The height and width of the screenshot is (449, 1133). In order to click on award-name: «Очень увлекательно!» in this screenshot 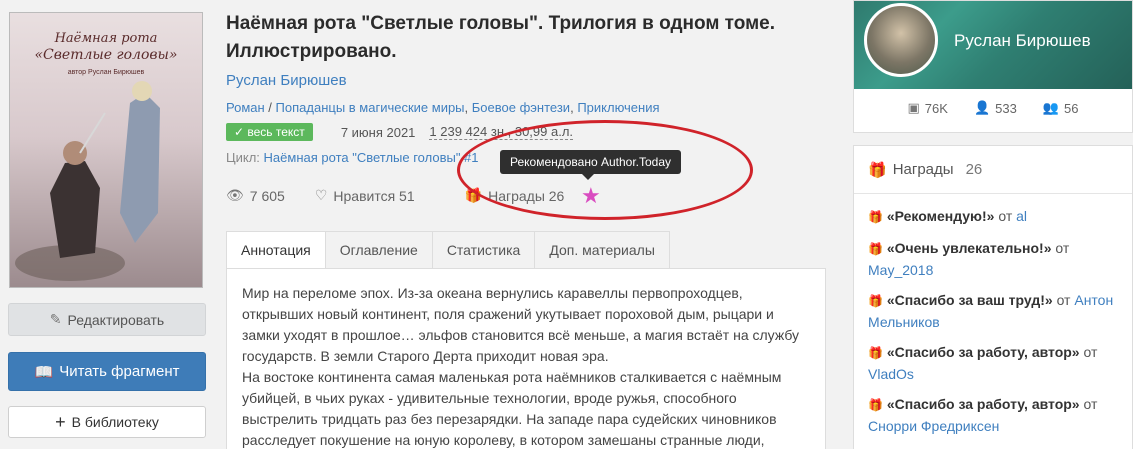, I will do `click(969, 248)`.